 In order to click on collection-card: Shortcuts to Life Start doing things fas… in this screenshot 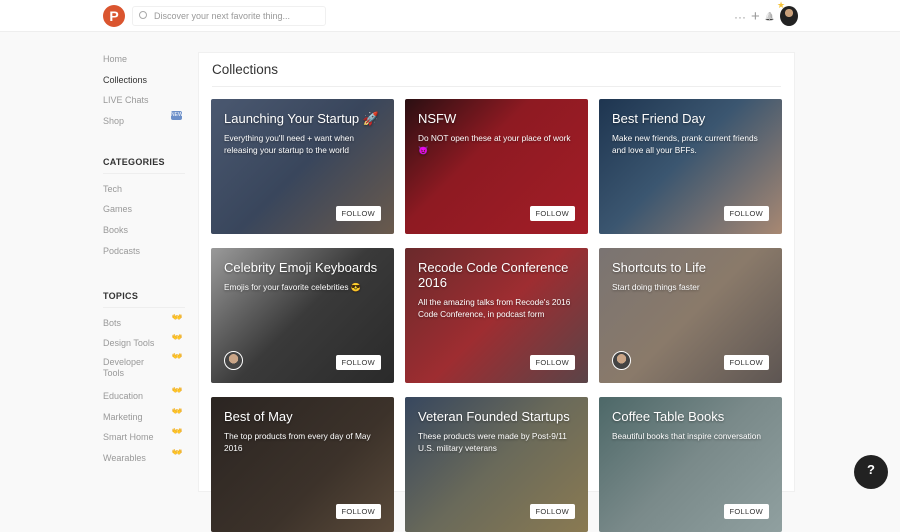, I will do `click(690, 315)`.